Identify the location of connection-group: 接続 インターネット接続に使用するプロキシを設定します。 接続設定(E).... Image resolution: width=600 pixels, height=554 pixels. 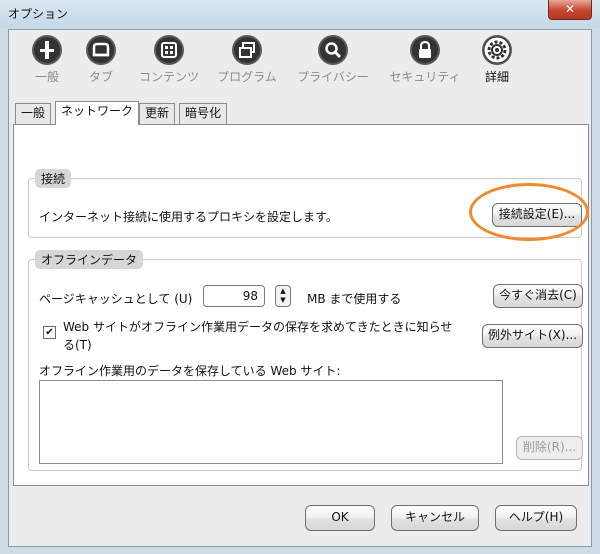
(305, 203).